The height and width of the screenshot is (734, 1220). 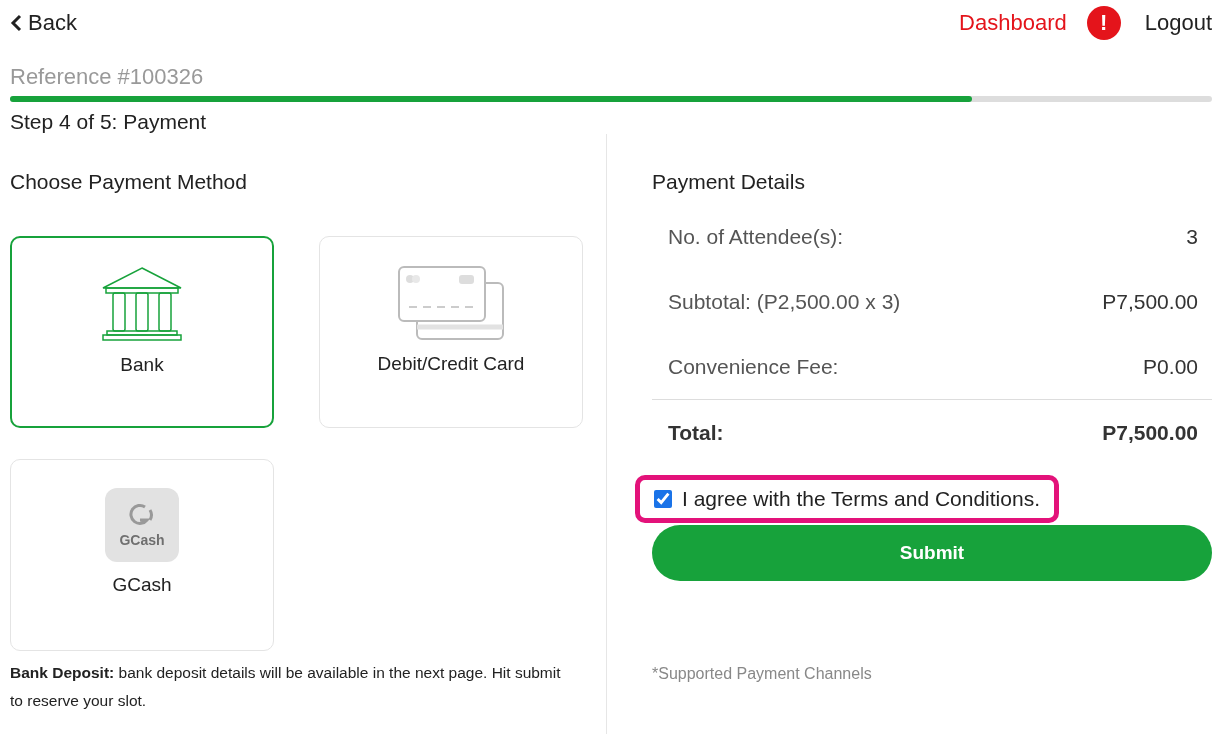 I want to click on channels-note: *Supported Payment Channels, so click(x=762, y=674).